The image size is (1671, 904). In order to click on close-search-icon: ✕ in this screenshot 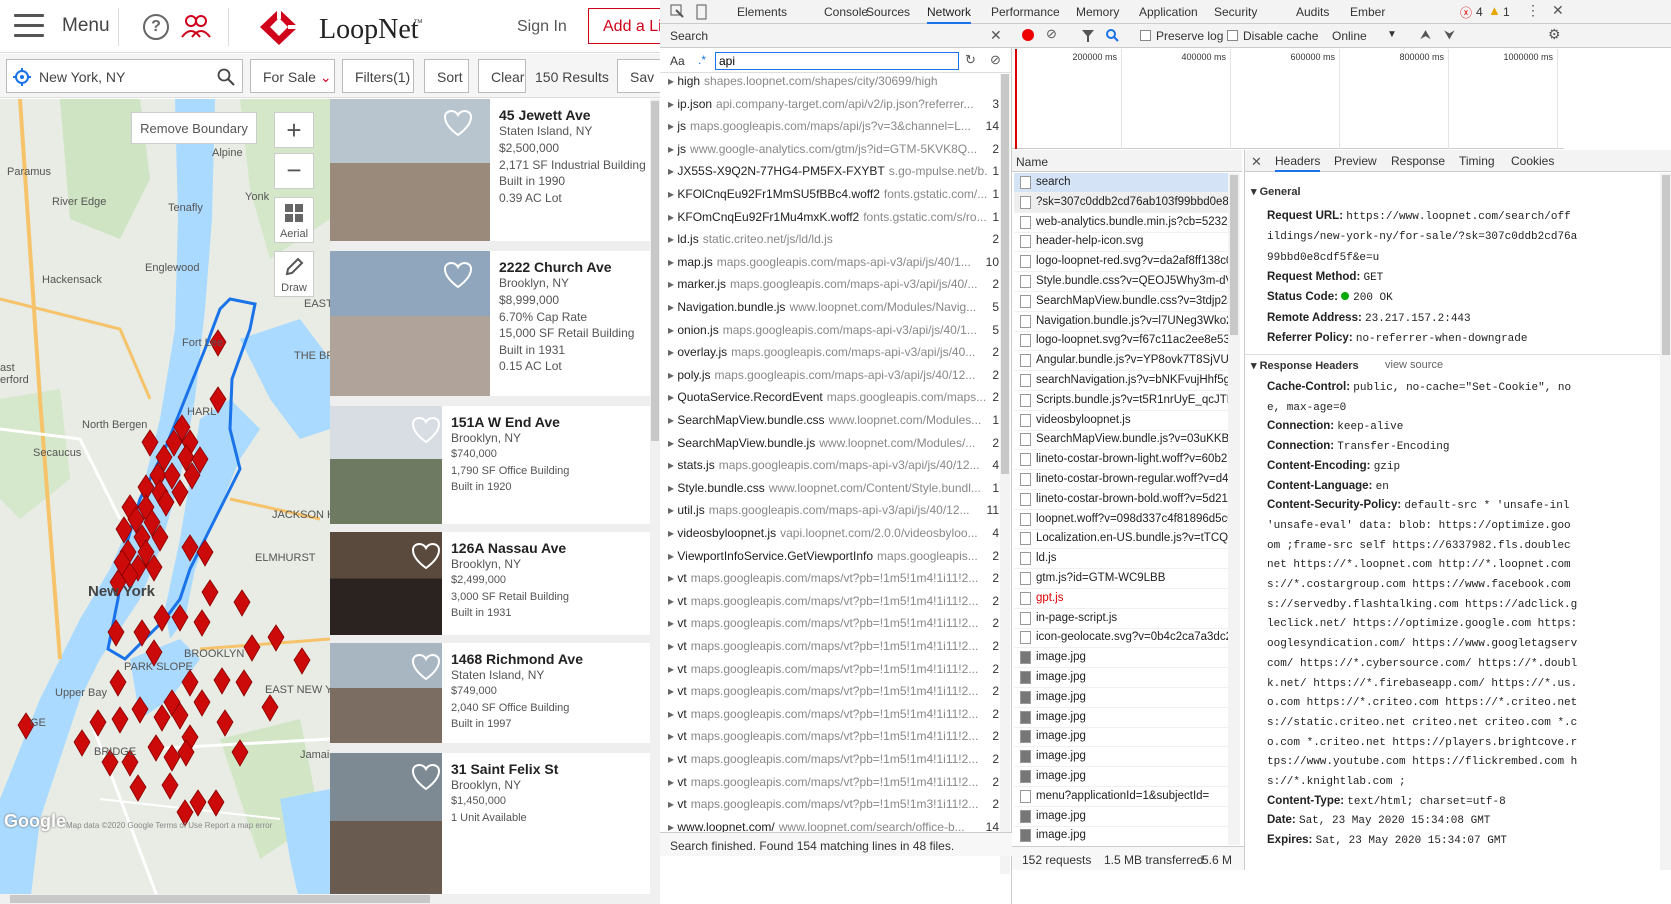, I will do `click(996, 35)`.